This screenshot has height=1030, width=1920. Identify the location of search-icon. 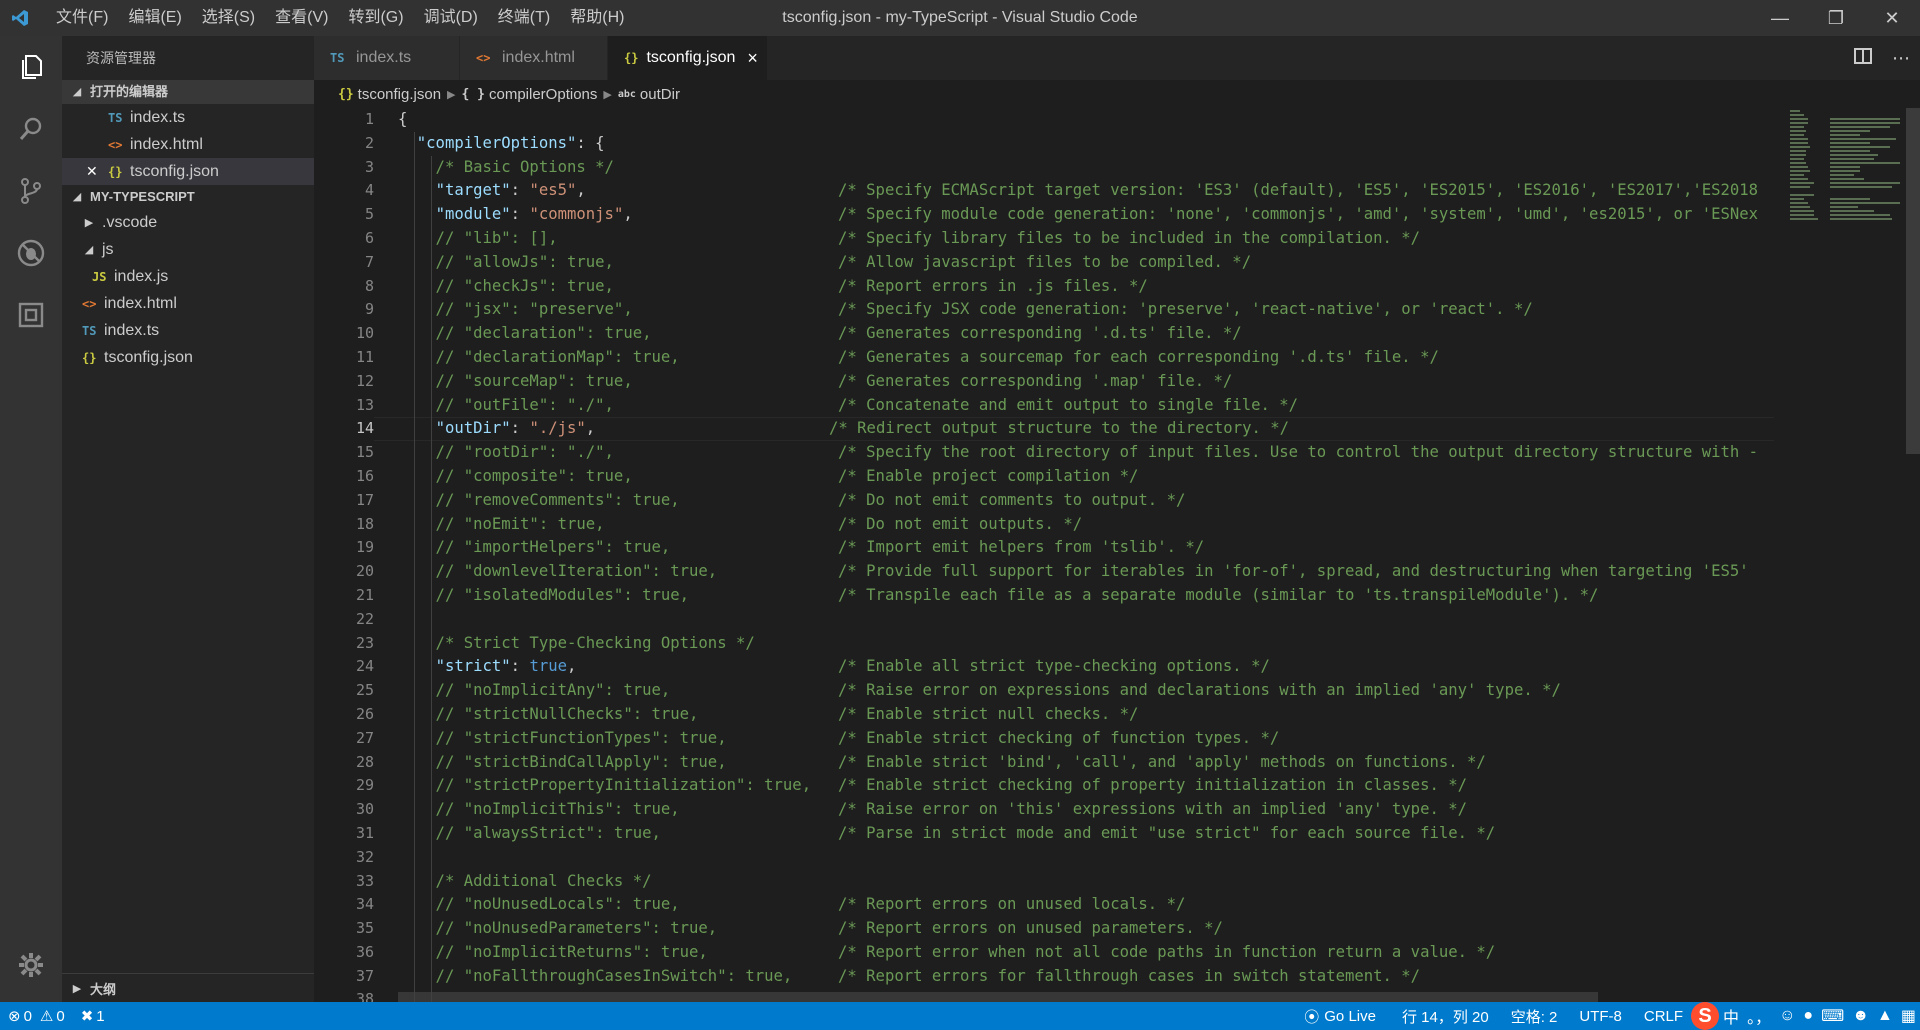
(31, 129).